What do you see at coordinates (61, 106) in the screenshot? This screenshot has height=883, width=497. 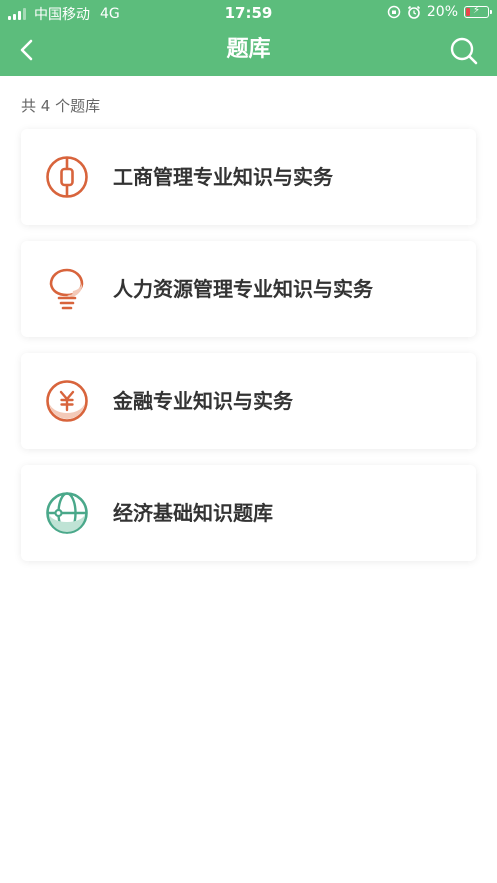 I see `bank-count-label: 共 4 个题库` at bounding box center [61, 106].